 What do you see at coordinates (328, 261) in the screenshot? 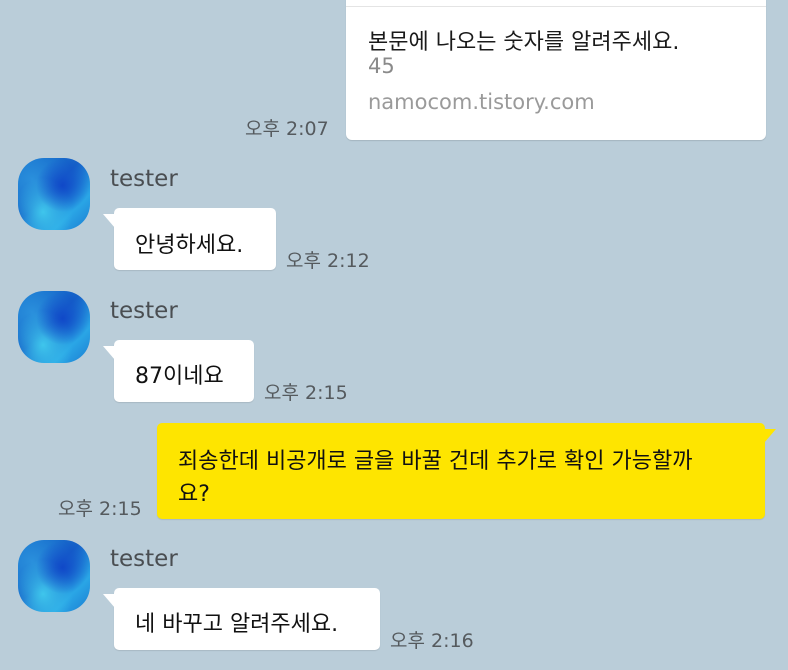
I see `message-time: 오후 2:12` at bounding box center [328, 261].